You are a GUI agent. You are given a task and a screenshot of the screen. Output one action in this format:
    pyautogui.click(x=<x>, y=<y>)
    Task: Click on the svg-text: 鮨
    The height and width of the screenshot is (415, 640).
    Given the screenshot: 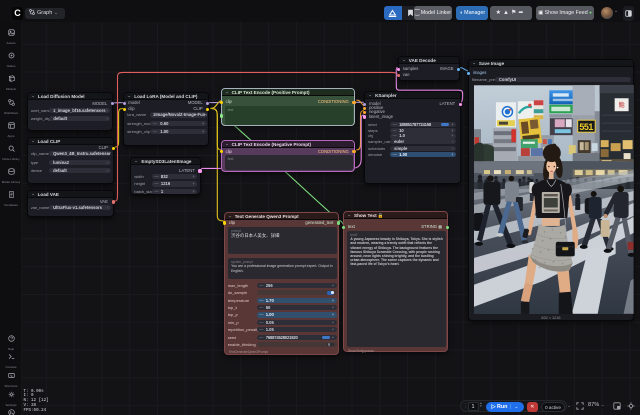 What is the action you would take?
    pyautogui.click(x=622, y=105)
    